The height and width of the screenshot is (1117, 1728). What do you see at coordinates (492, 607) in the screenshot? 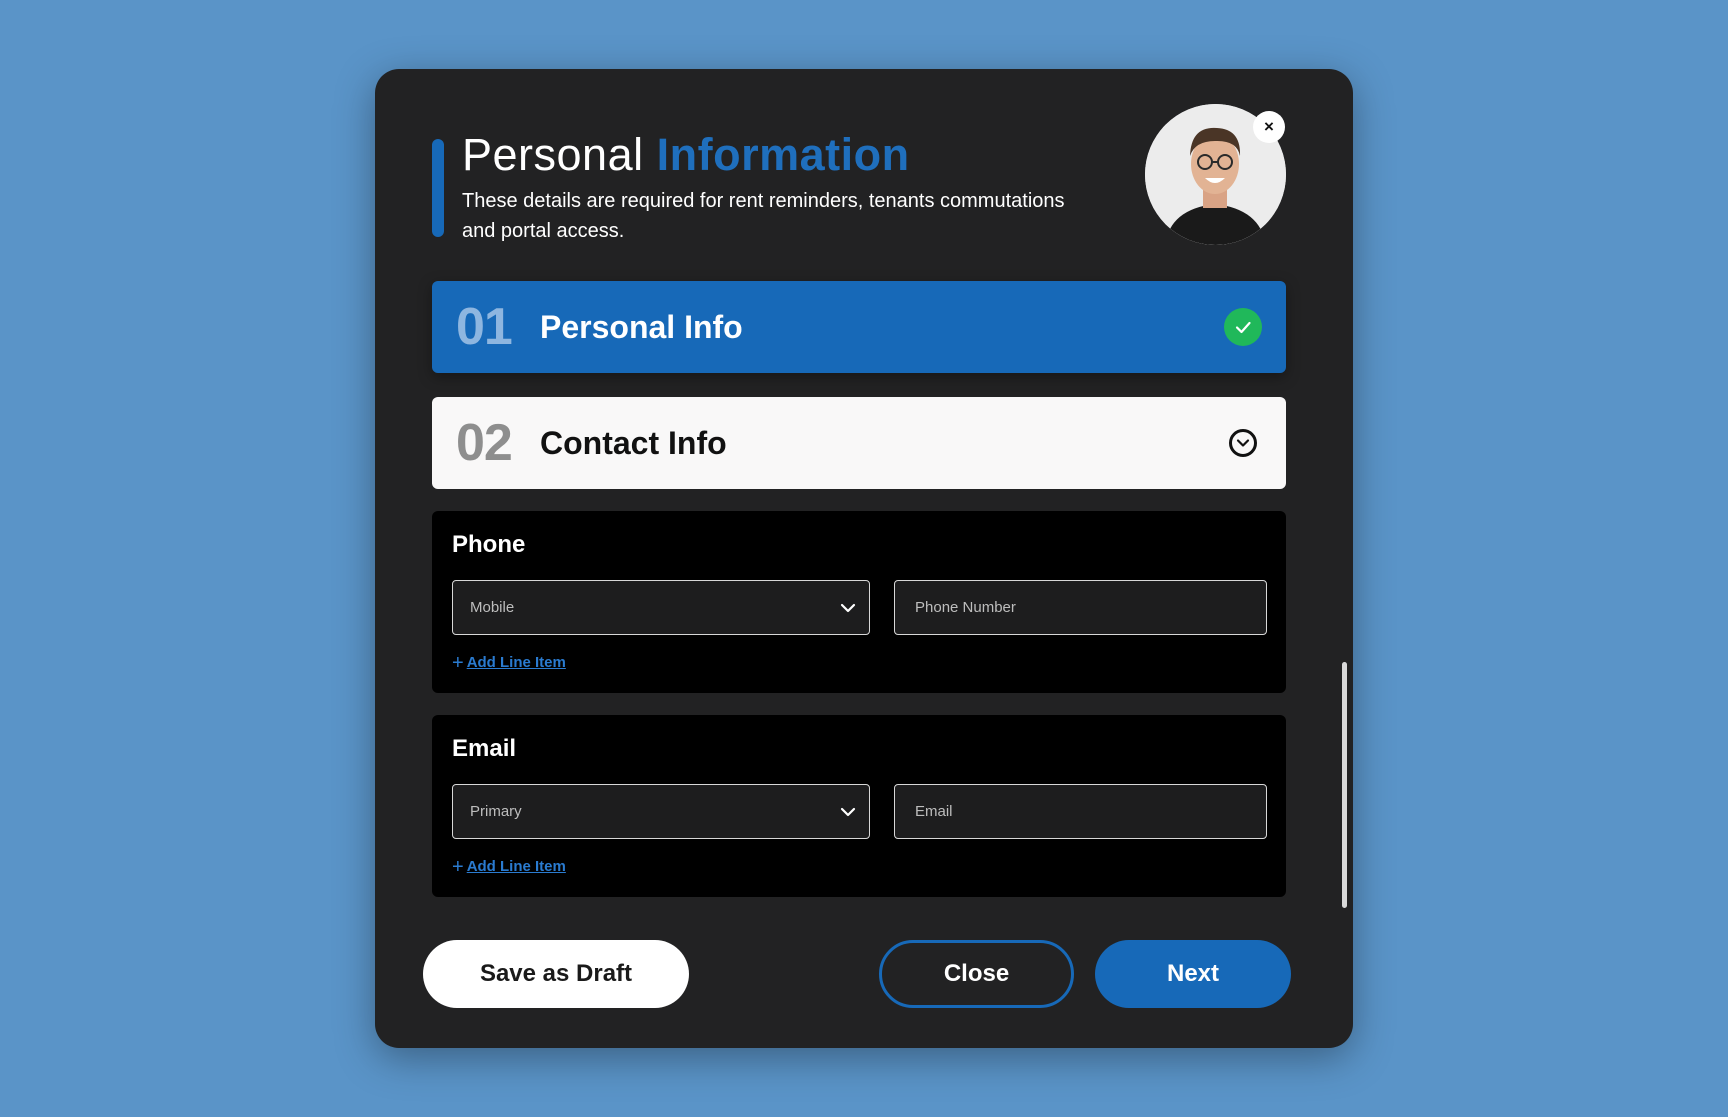
I see `phone-type-value: Mobile` at bounding box center [492, 607].